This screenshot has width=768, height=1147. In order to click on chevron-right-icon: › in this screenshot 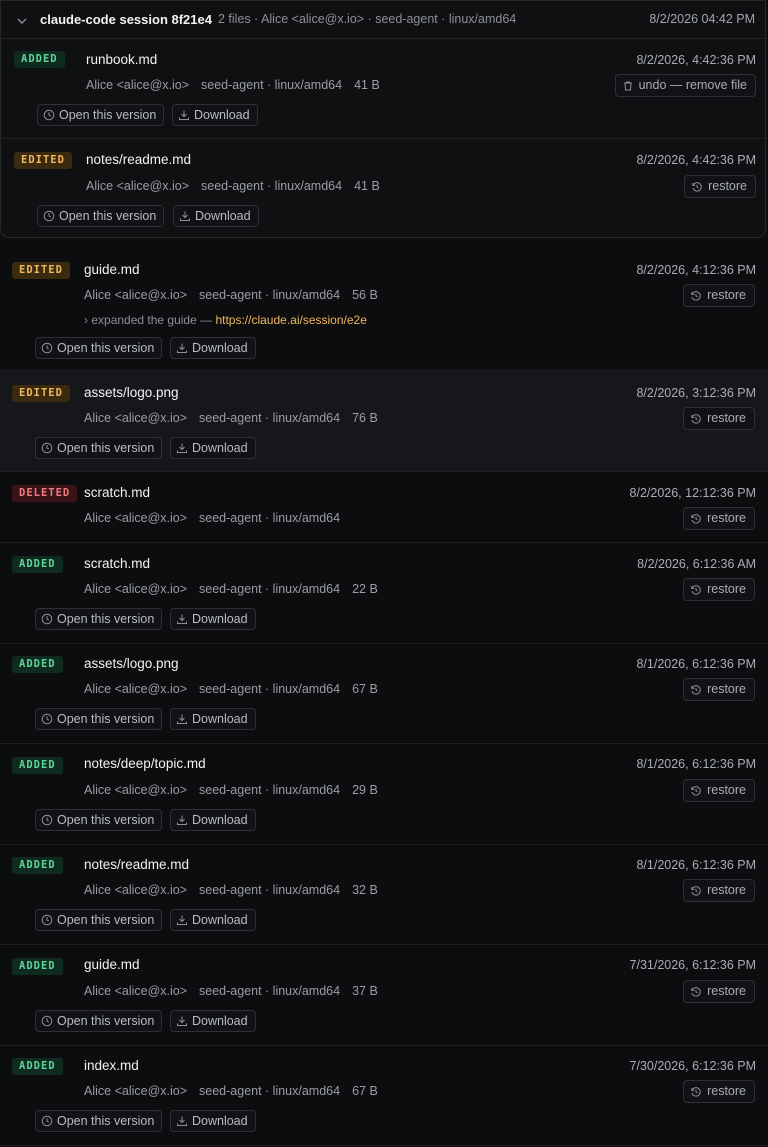, I will do `click(86, 320)`.